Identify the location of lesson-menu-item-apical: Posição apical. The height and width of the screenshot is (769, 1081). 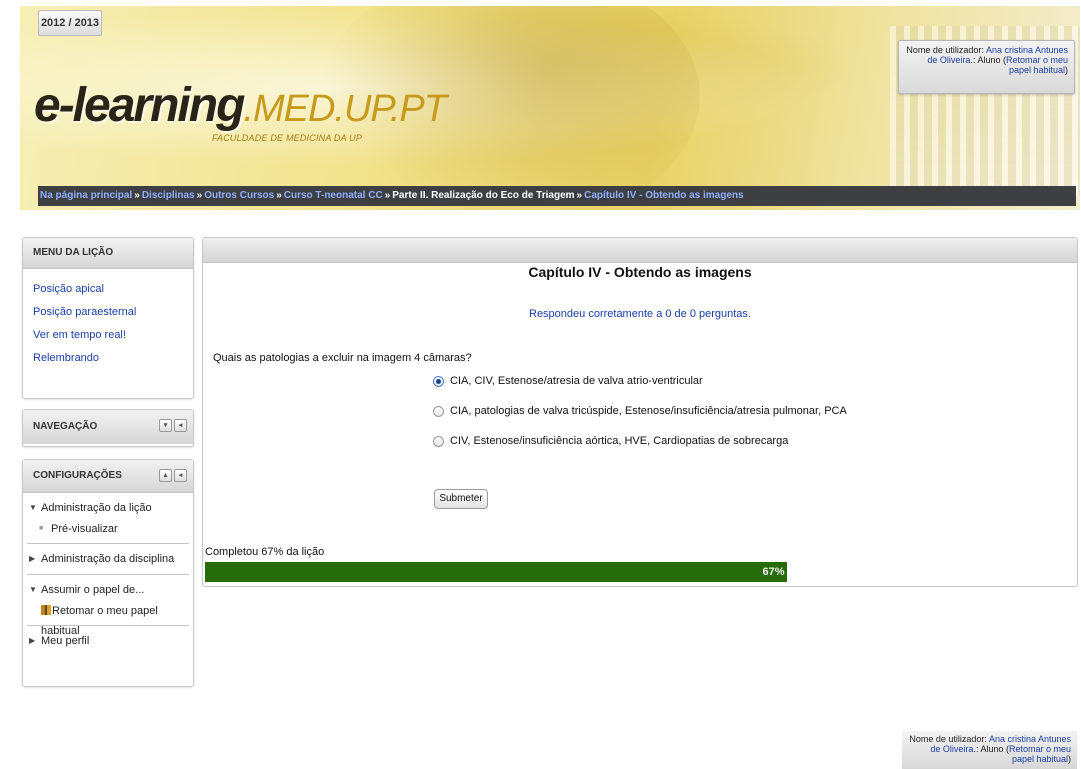
(68, 289).